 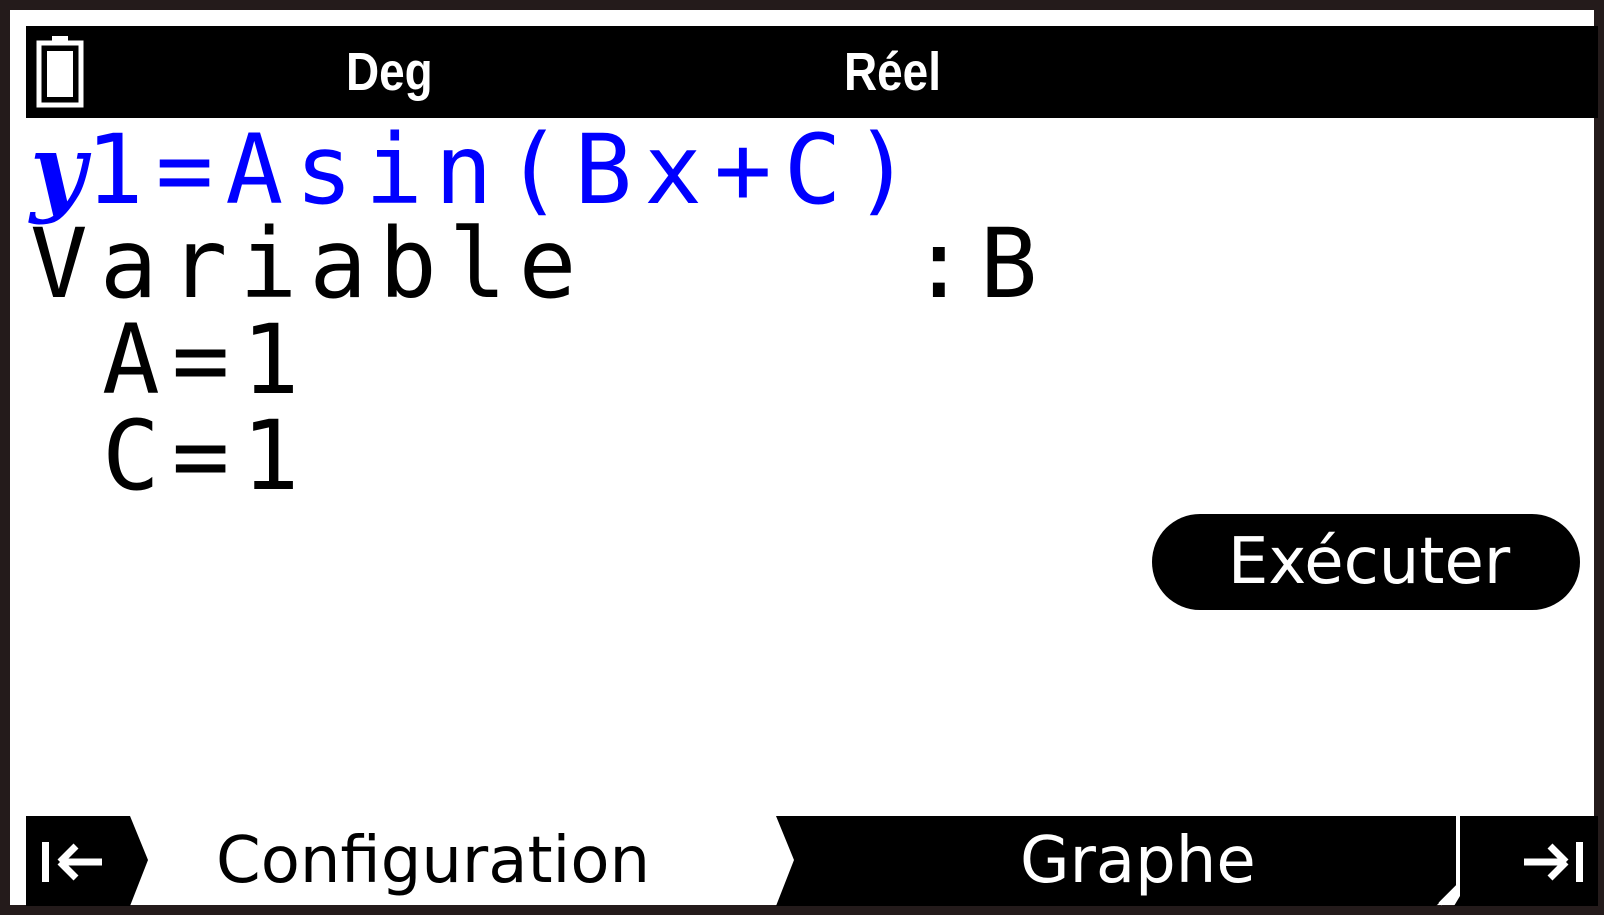 What do you see at coordinates (476, 170) in the screenshot?
I see `function-line: y1=Asin(Bx+C)` at bounding box center [476, 170].